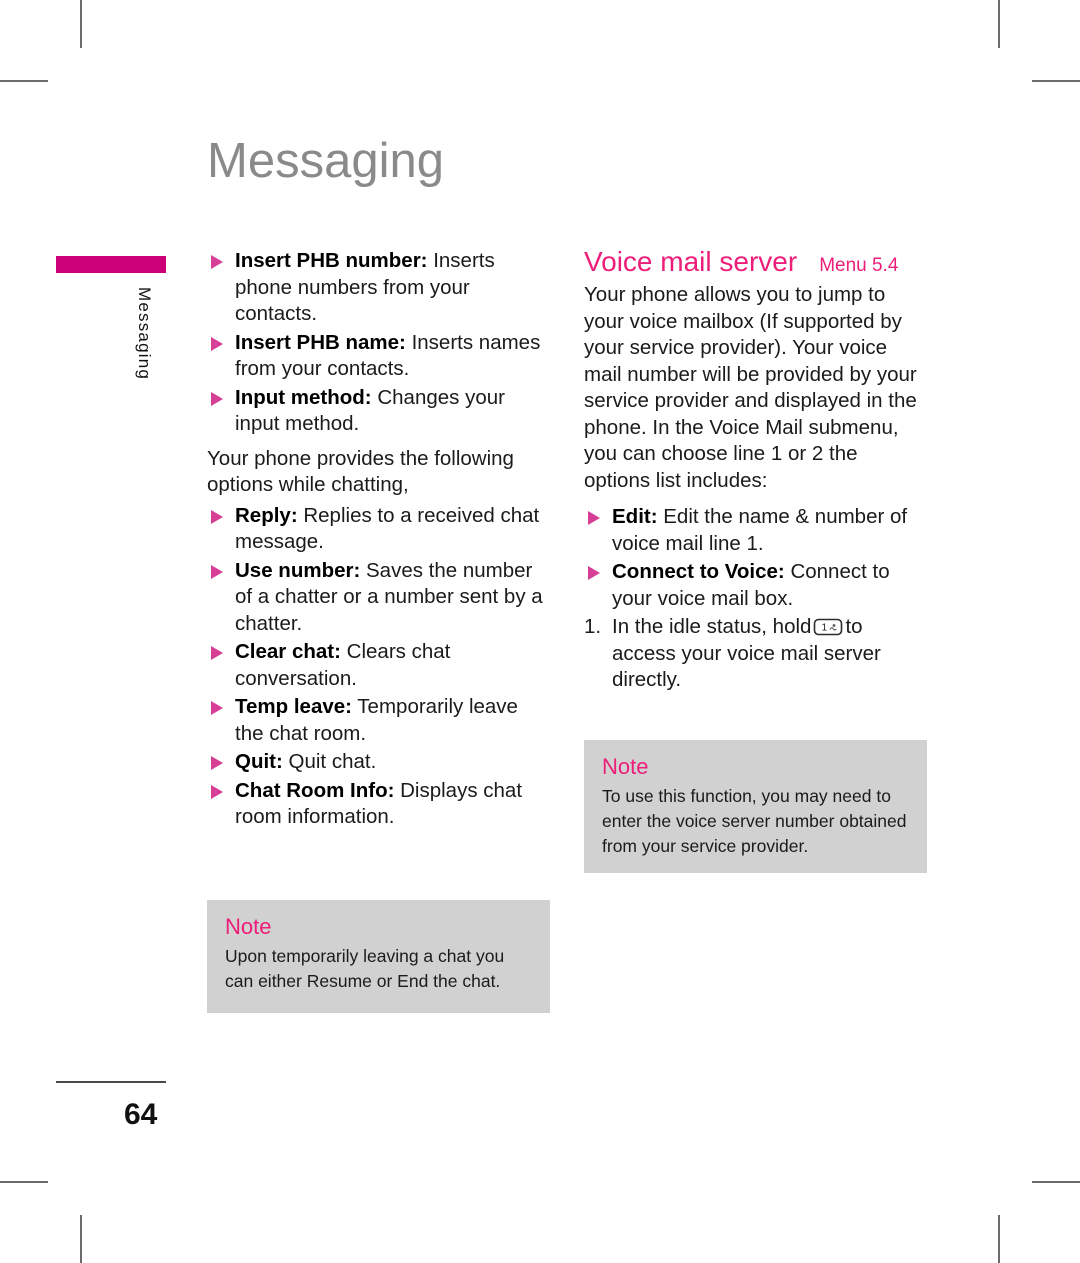  What do you see at coordinates (111, 1082) in the screenshot?
I see `footer-rule` at bounding box center [111, 1082].